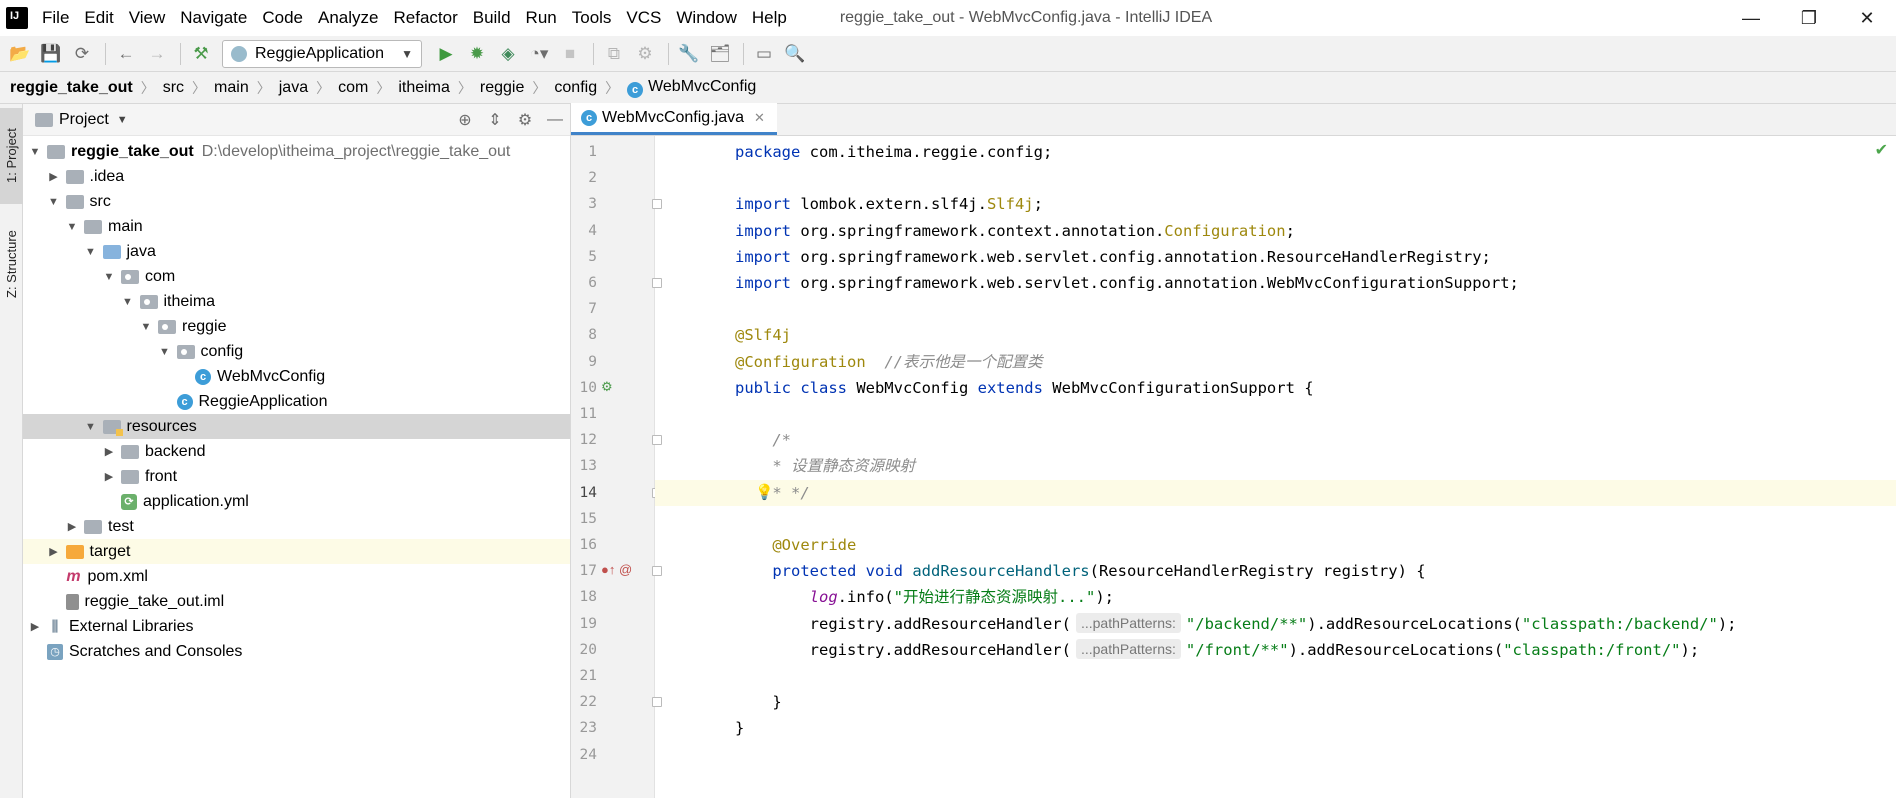  What do you see at coordinates (126, 54) in the screenshot?
I see `back-icon: ←` at bounding box center [126, 54].